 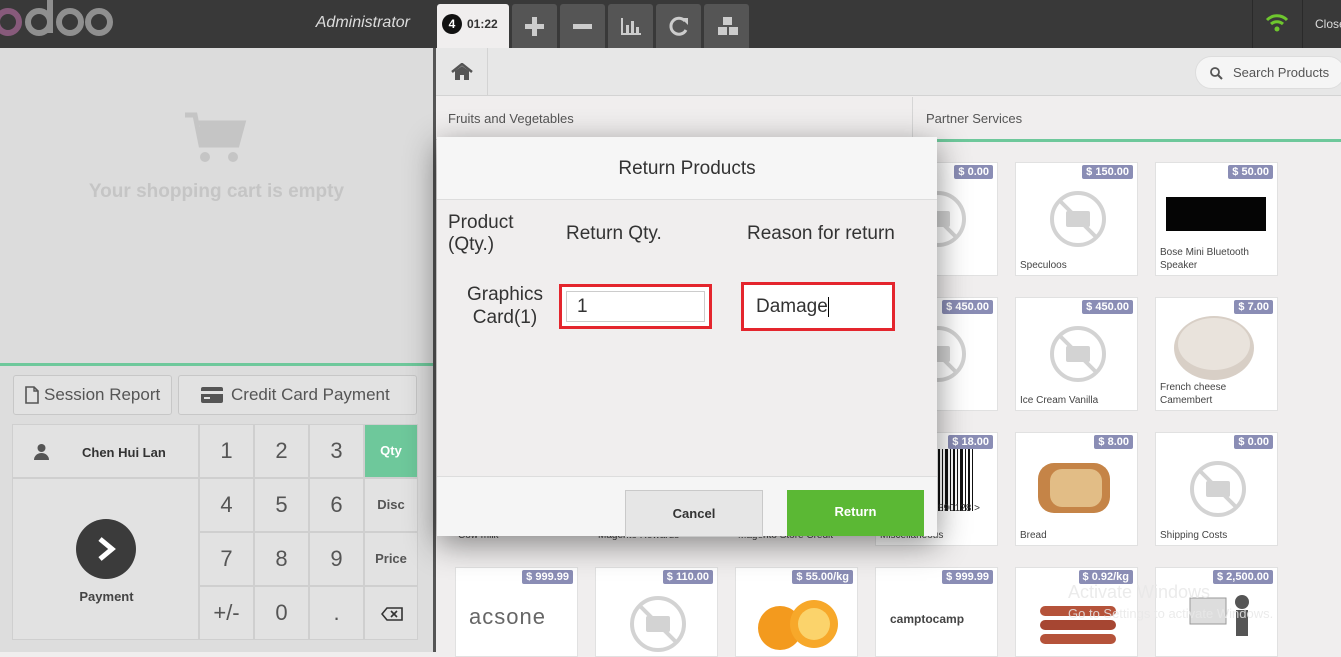 I want to click on product-card: $ 110.00, so click(x=656, y=612).